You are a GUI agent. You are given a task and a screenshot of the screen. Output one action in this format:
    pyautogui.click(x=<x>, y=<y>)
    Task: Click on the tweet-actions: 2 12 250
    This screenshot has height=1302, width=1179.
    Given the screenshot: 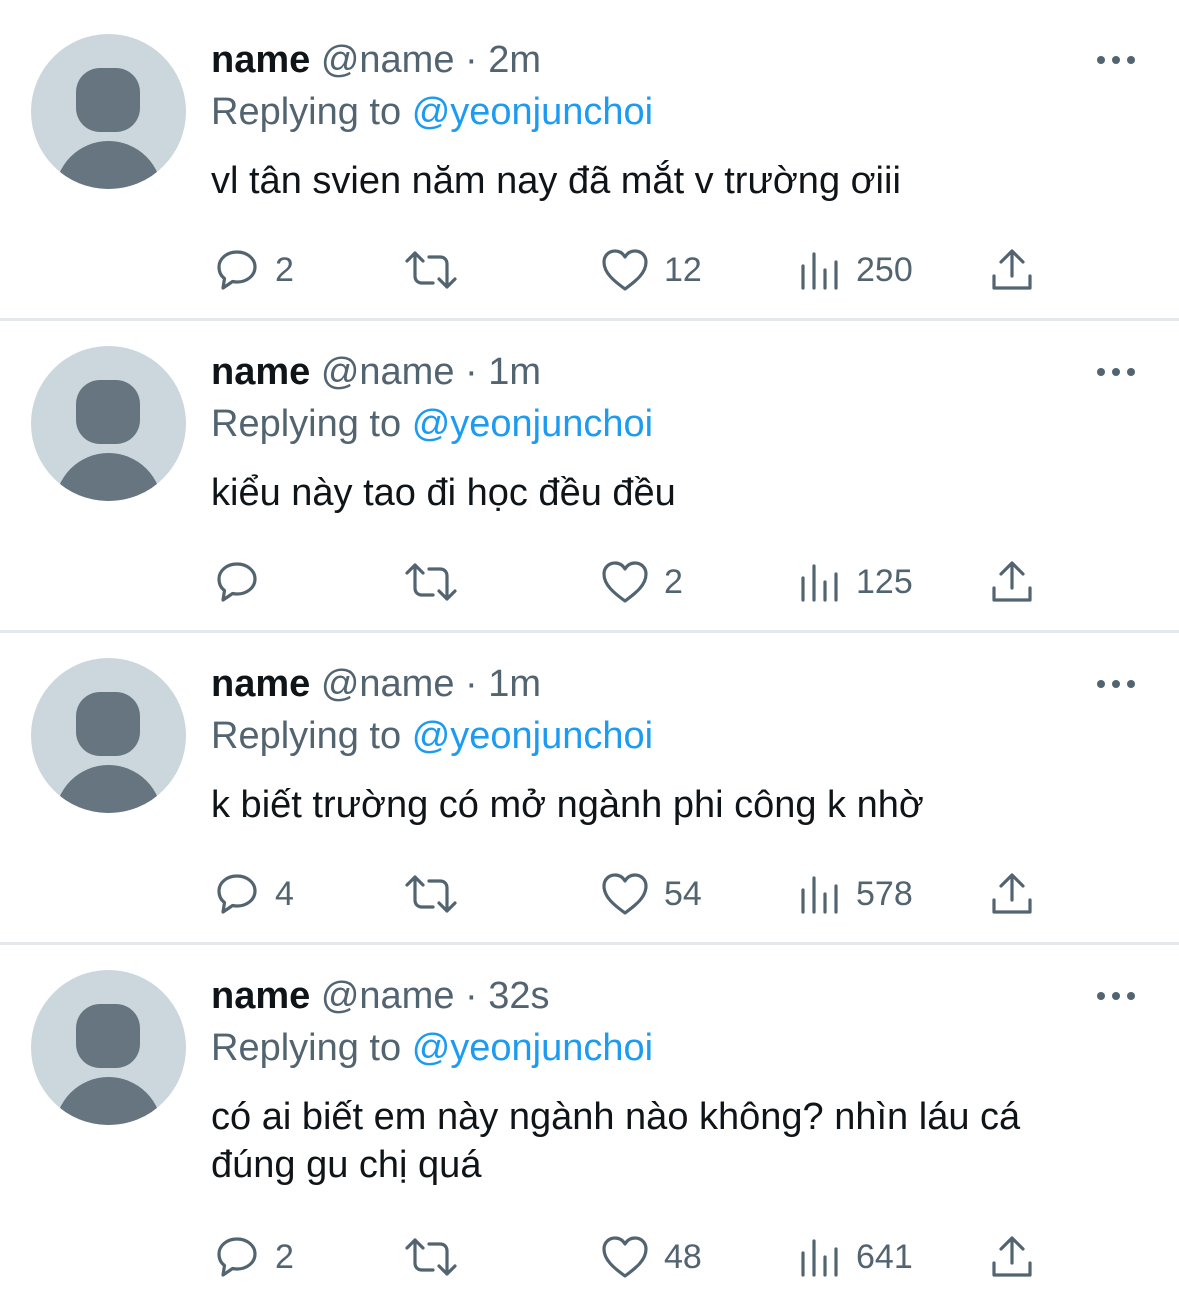 What is the action you would take?
    pyautogui.click(x=589, y=270)
    